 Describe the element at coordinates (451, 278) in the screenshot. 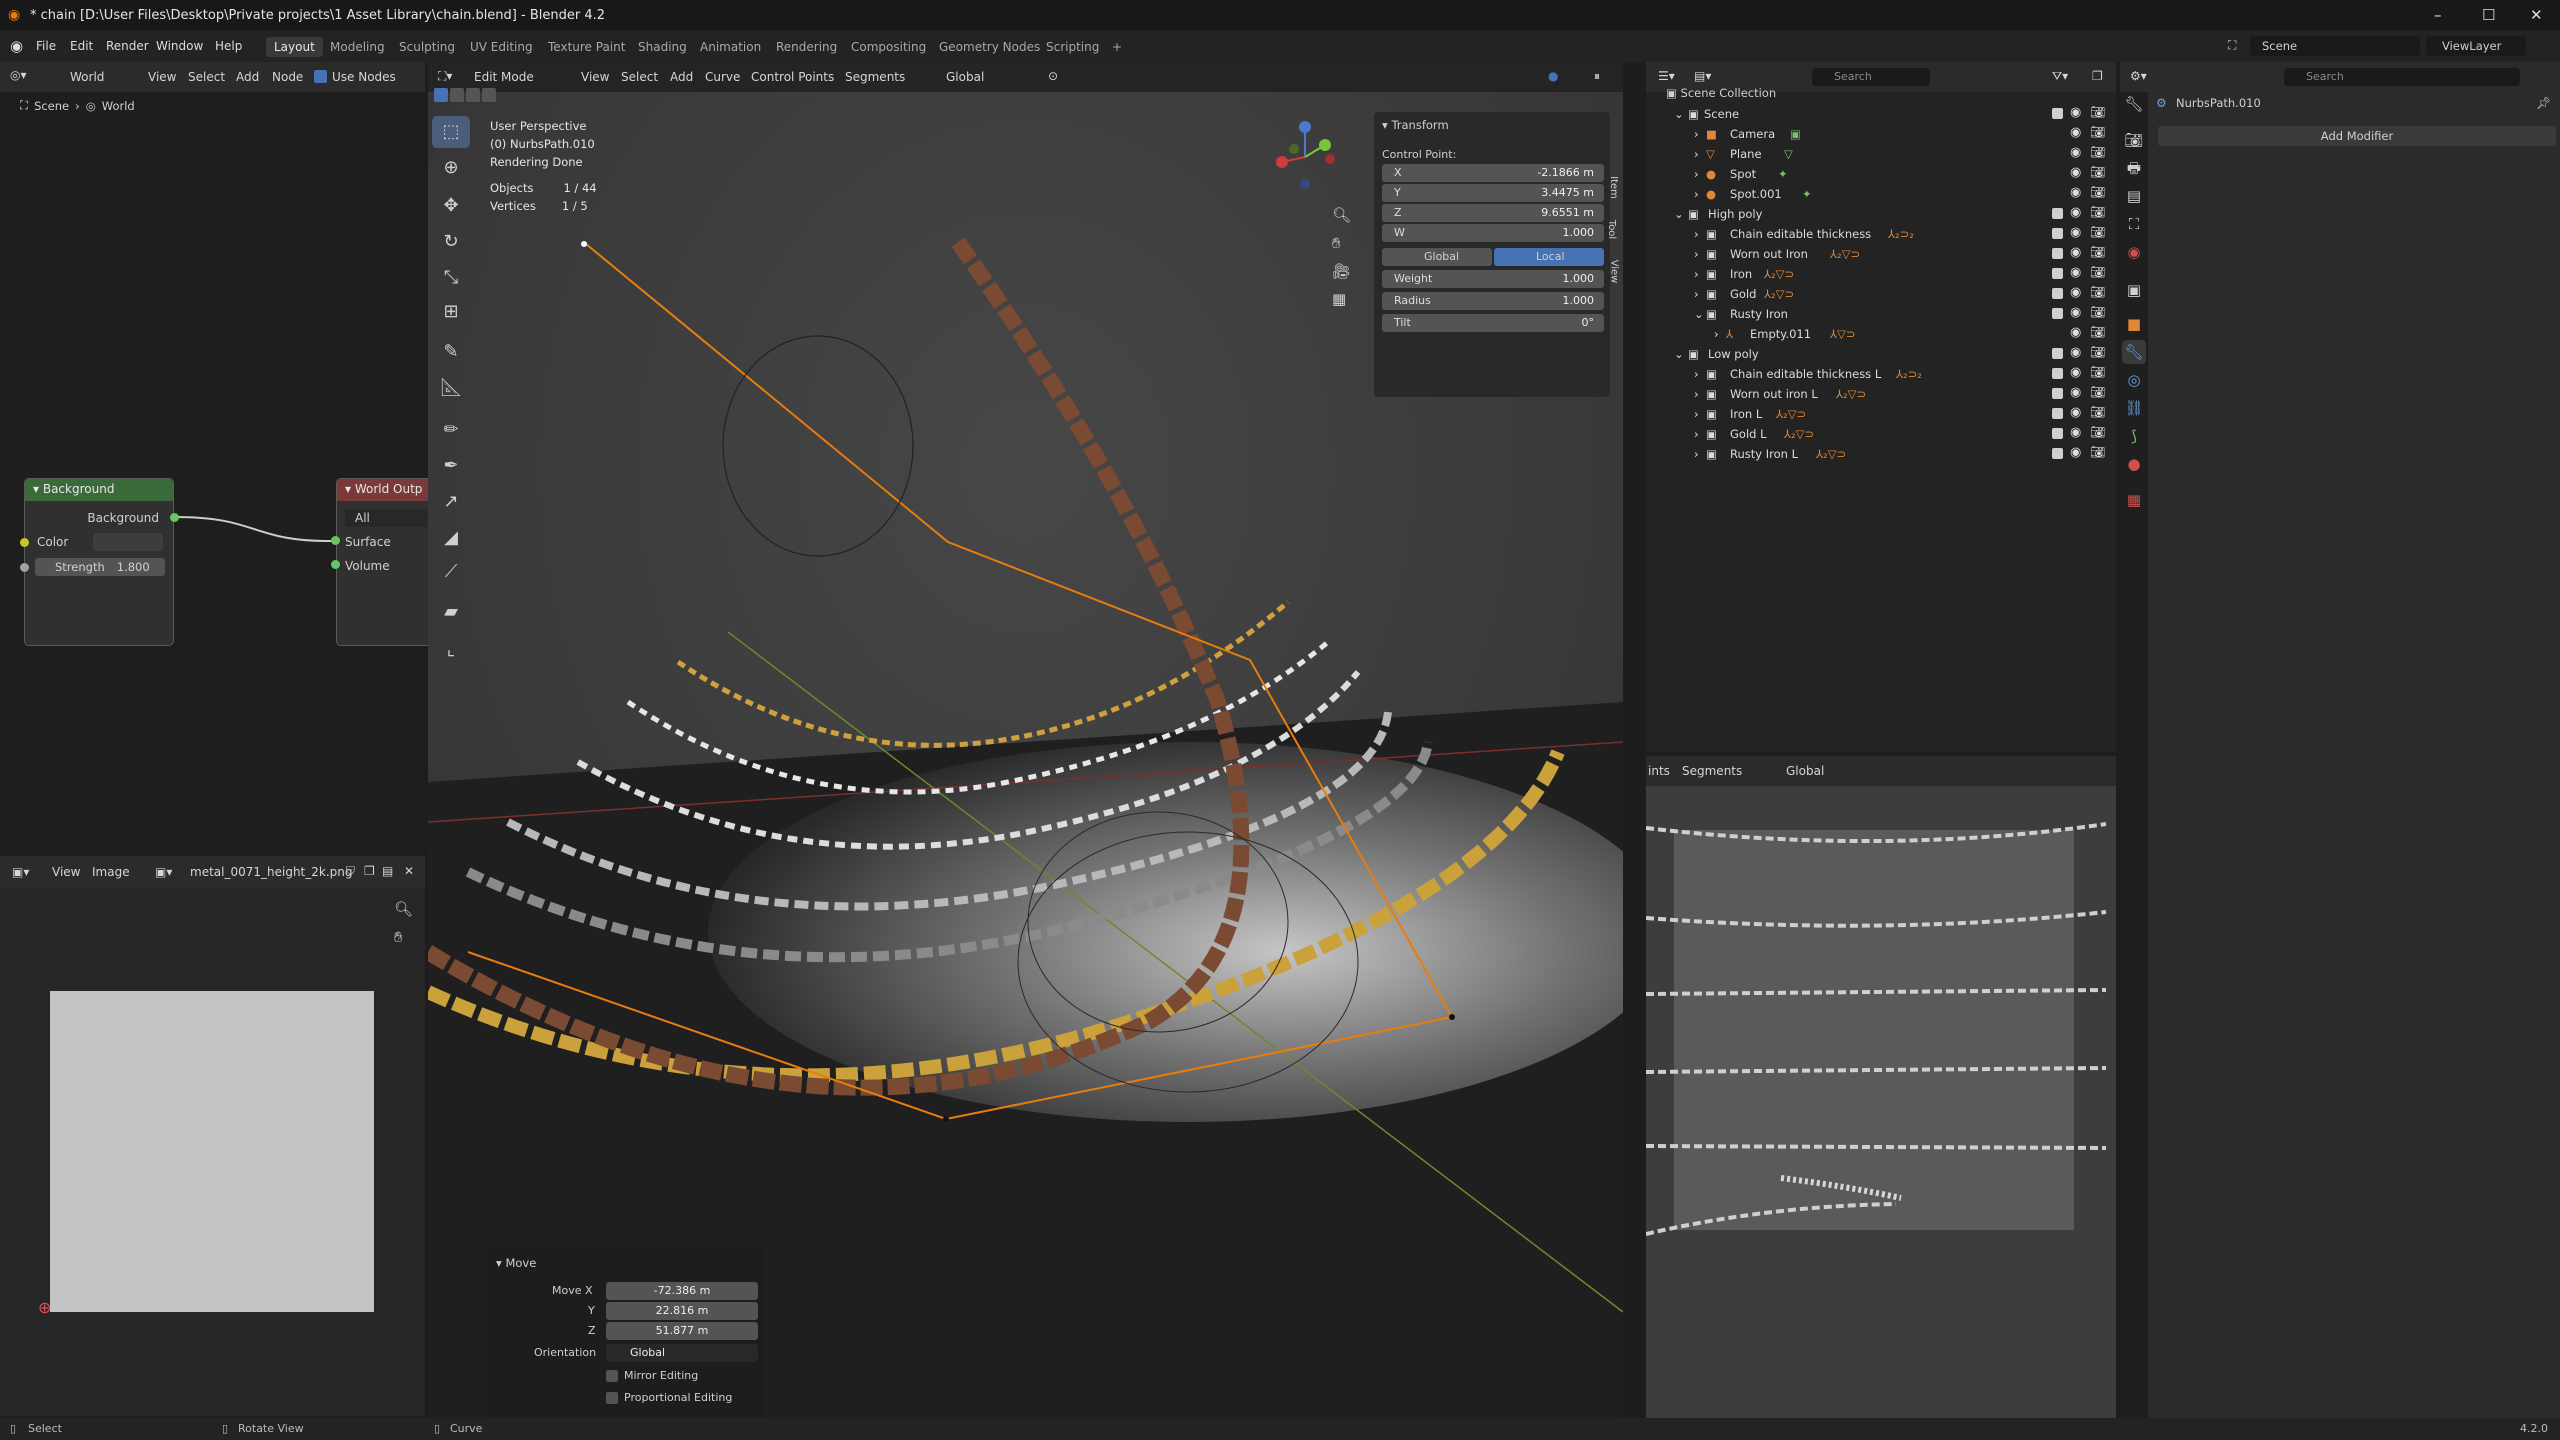

I see `scale-tool: ⤡` at that location.